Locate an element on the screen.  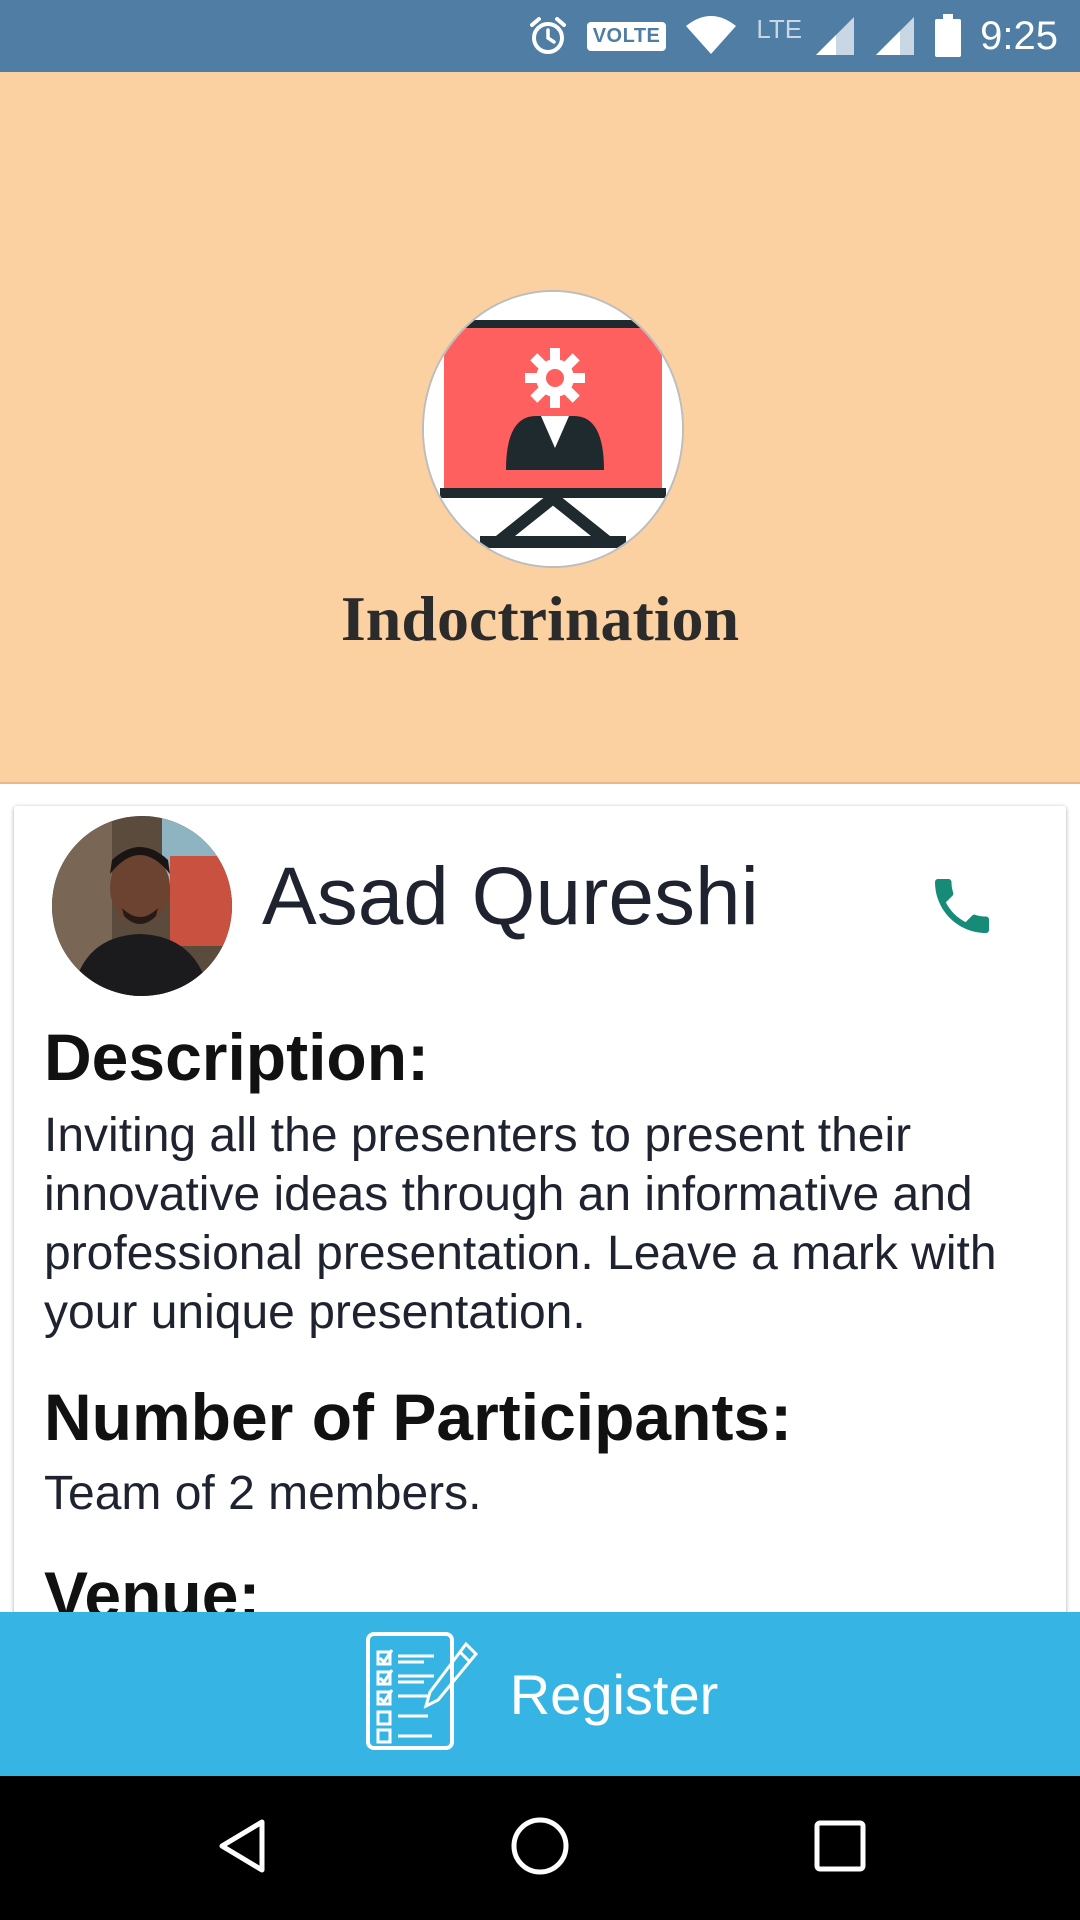
home-button is located at coordinates (540, 1848).